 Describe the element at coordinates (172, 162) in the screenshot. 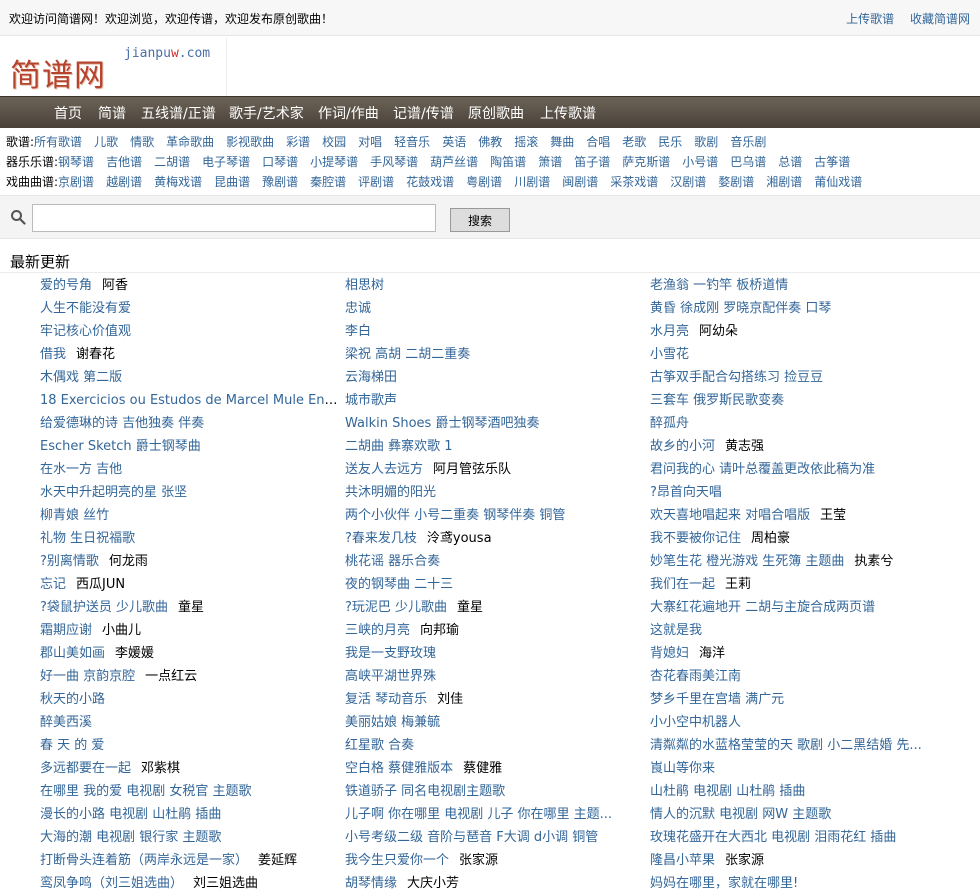

I see `category-link: 二胡谱` at that location.